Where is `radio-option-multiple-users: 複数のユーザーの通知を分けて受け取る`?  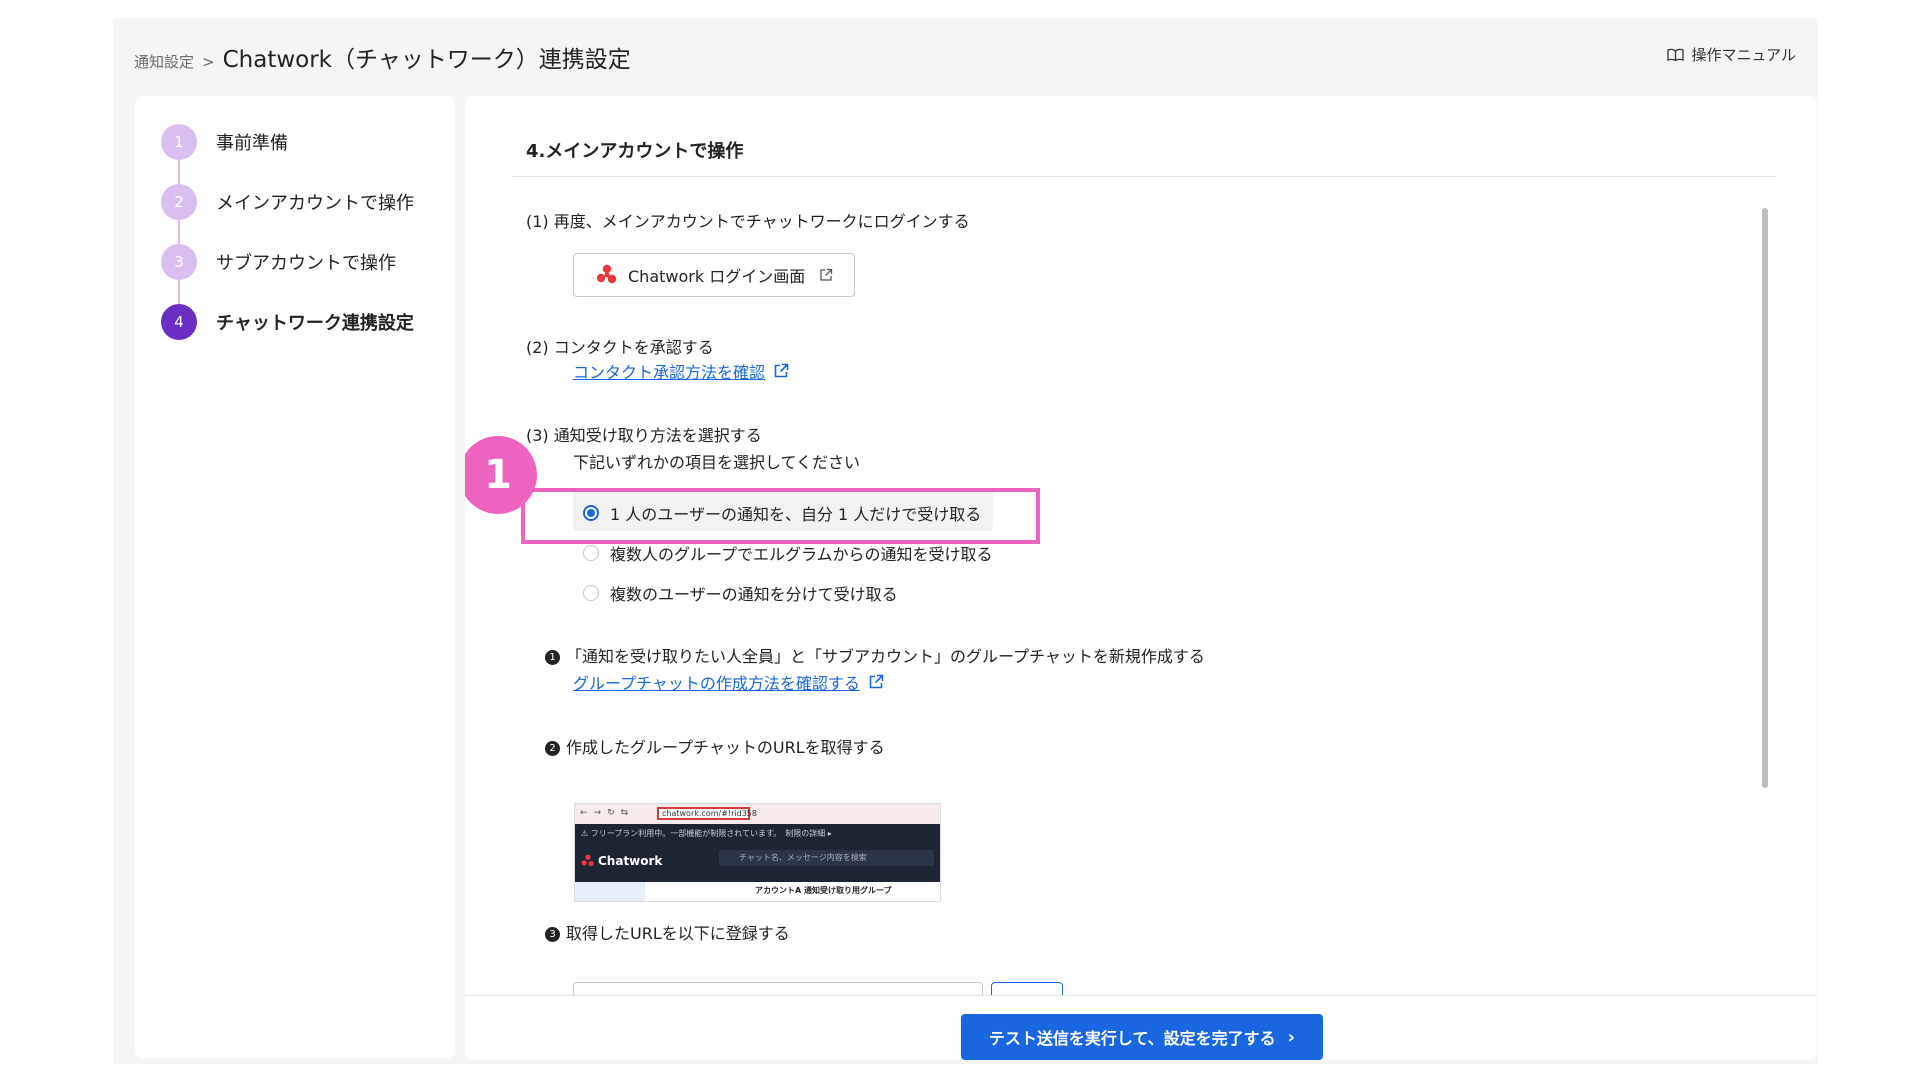
radio-option-multiple-users: 複数のユーザーの通知を分けて受け取る is located at coordinates (740, 593).